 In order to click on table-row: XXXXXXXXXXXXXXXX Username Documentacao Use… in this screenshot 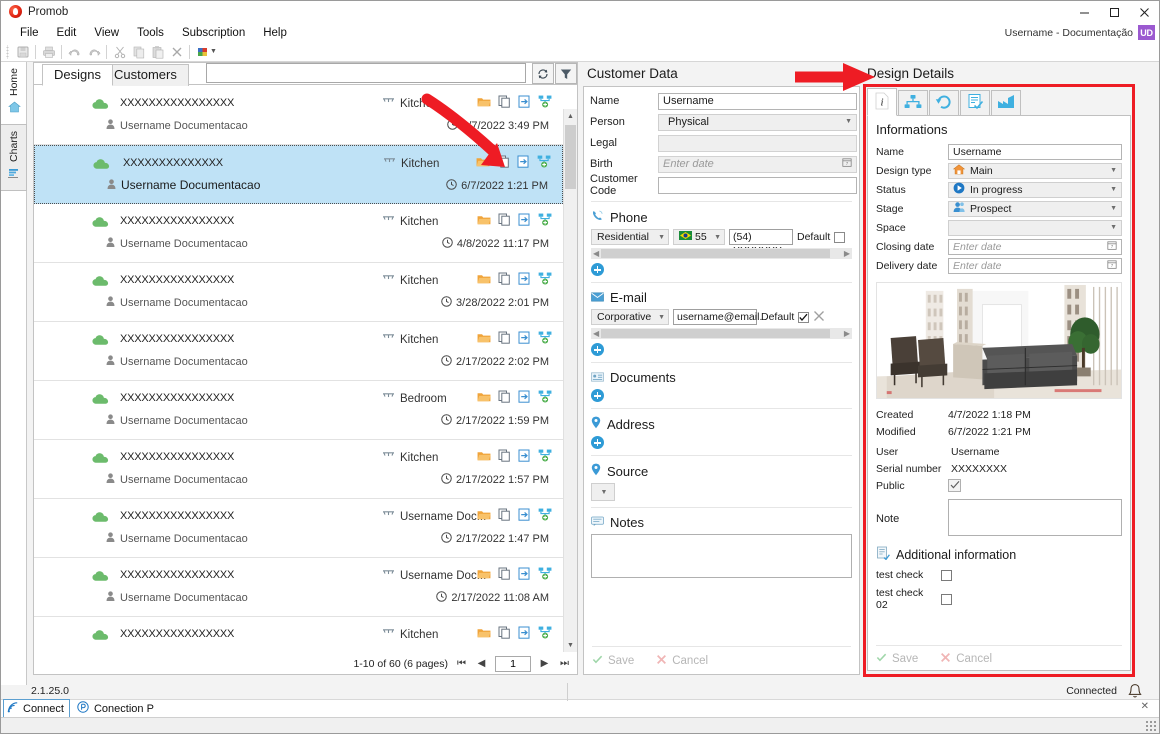, I will do `click(298, 528)`.